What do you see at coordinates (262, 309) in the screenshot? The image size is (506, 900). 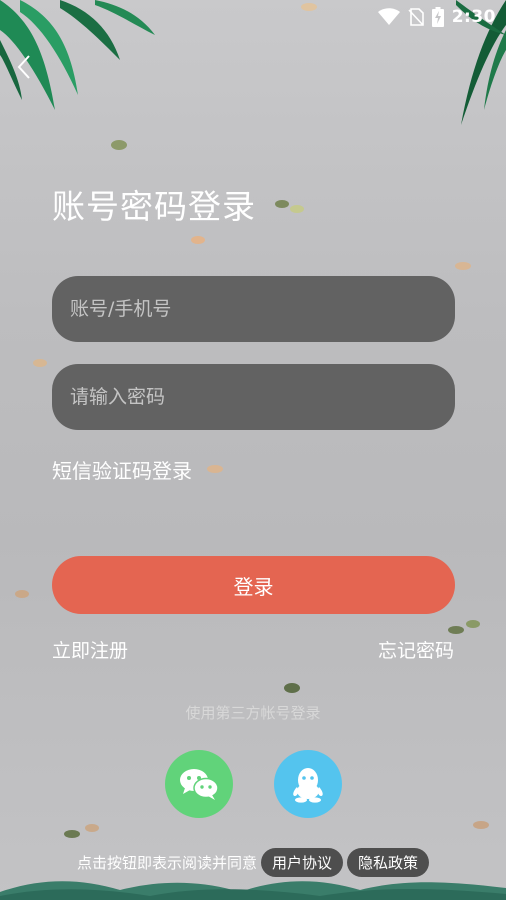 I see `account-input` at bounding box center [262, 309].